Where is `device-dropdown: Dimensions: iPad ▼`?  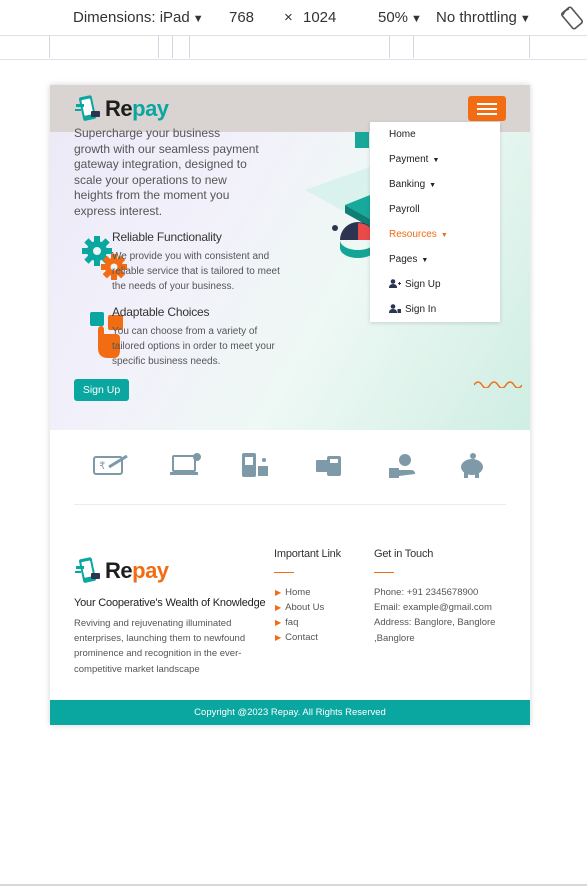
device-dropdown: Dimensions: iPad ▼ is located at coordinates (138, 17).